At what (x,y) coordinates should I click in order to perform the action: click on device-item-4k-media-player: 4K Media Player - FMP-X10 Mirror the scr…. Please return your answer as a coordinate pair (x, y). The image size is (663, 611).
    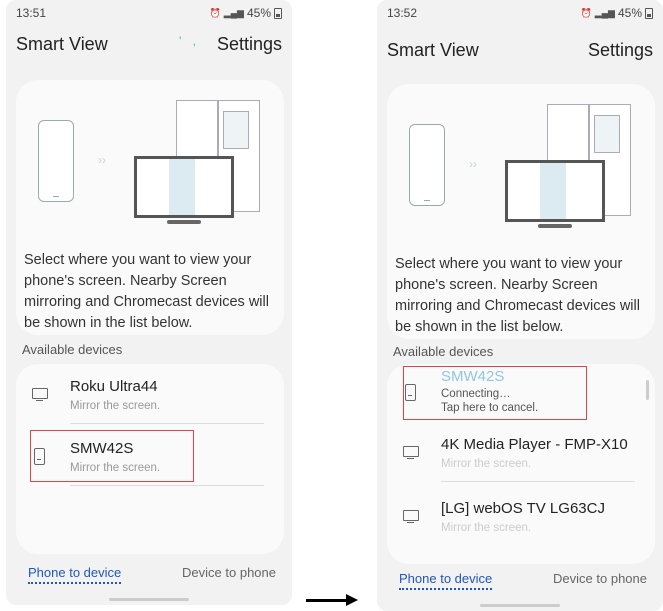
    Looking at the image, I should click on (521, 454).